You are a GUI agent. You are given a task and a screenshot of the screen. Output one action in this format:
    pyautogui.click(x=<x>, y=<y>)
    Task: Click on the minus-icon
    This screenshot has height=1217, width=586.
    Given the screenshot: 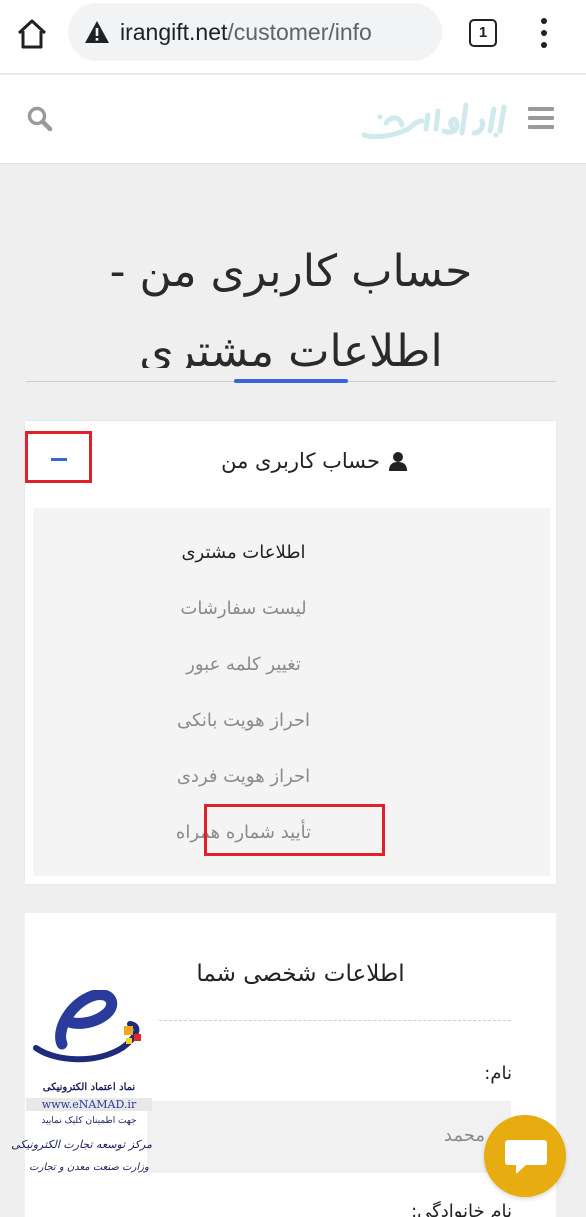 What is the action you would take?
    pyautogui.click(x=59, y=459)
    